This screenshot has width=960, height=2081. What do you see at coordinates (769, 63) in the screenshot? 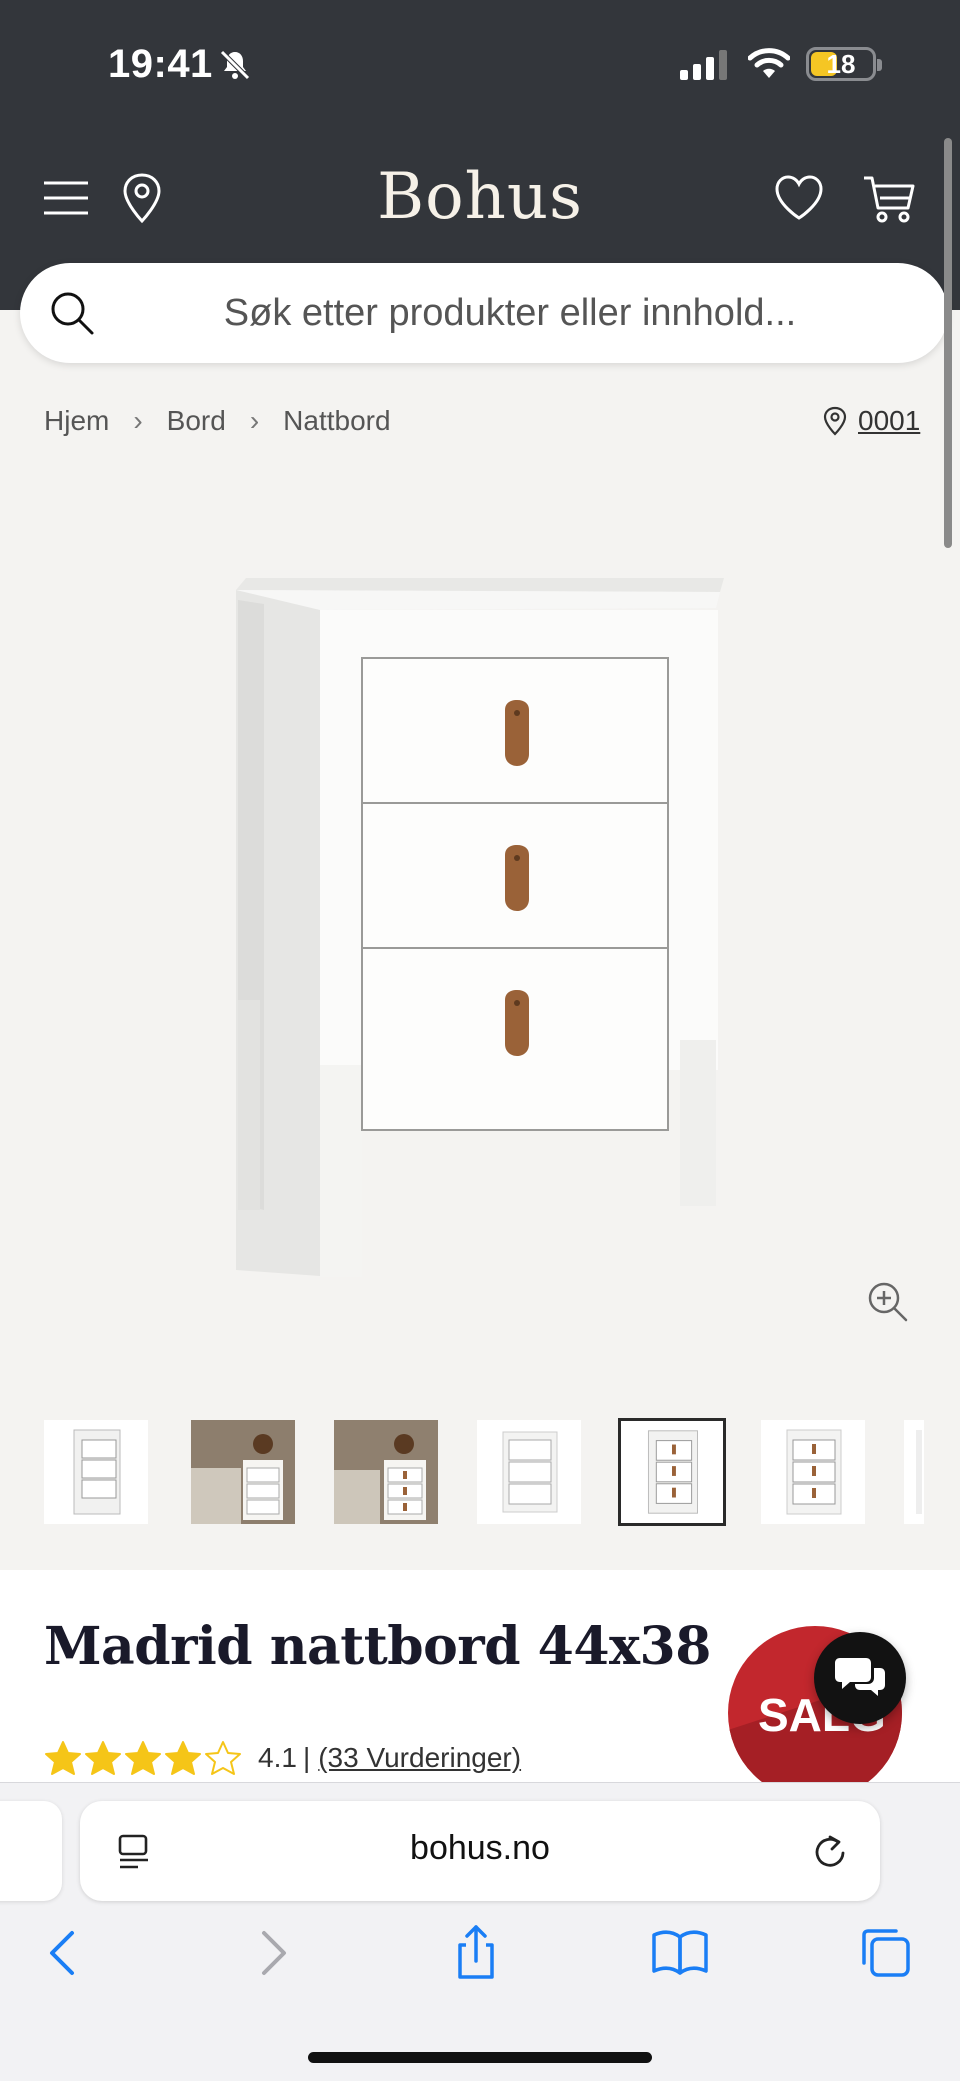
I see `wifi-icon` at bounding box center [769, 63].